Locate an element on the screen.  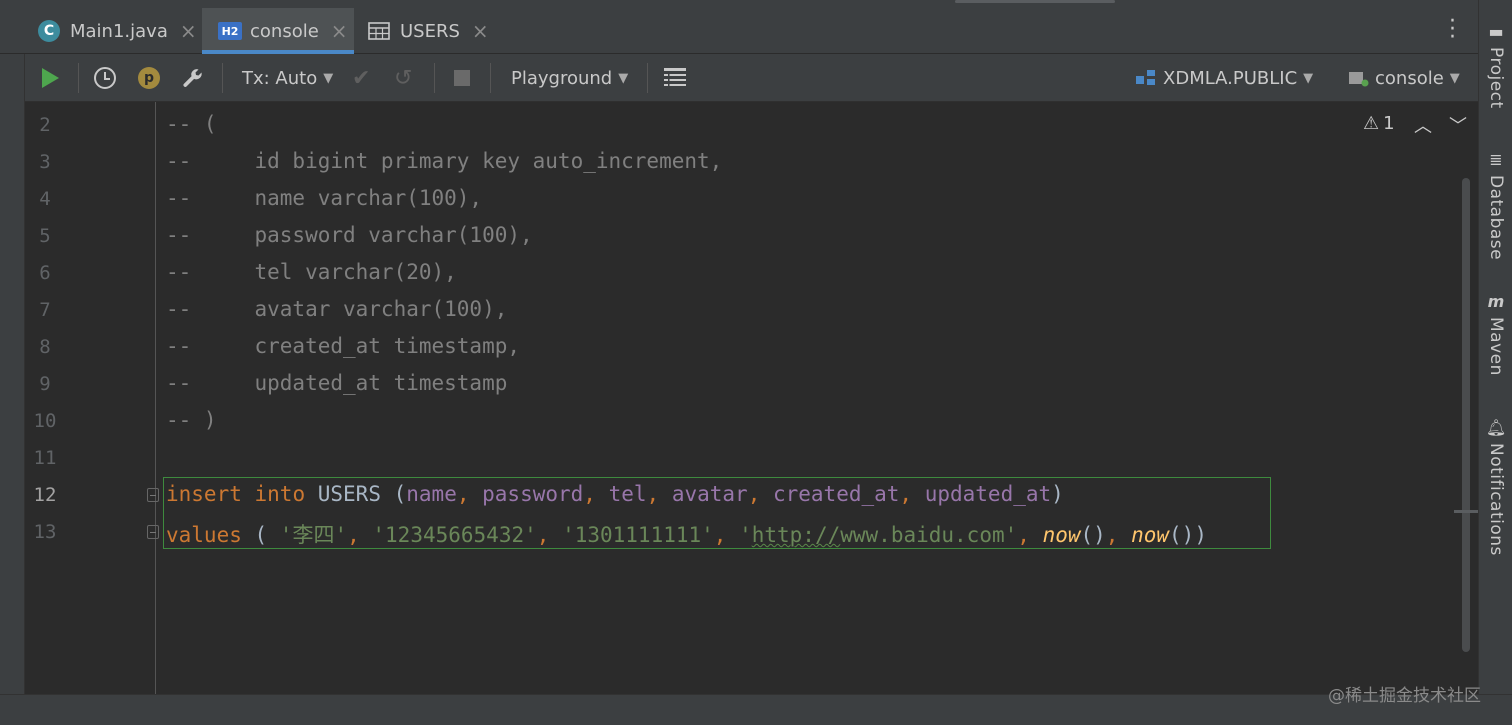
output-layout-button is located at coordinates (675, 78).